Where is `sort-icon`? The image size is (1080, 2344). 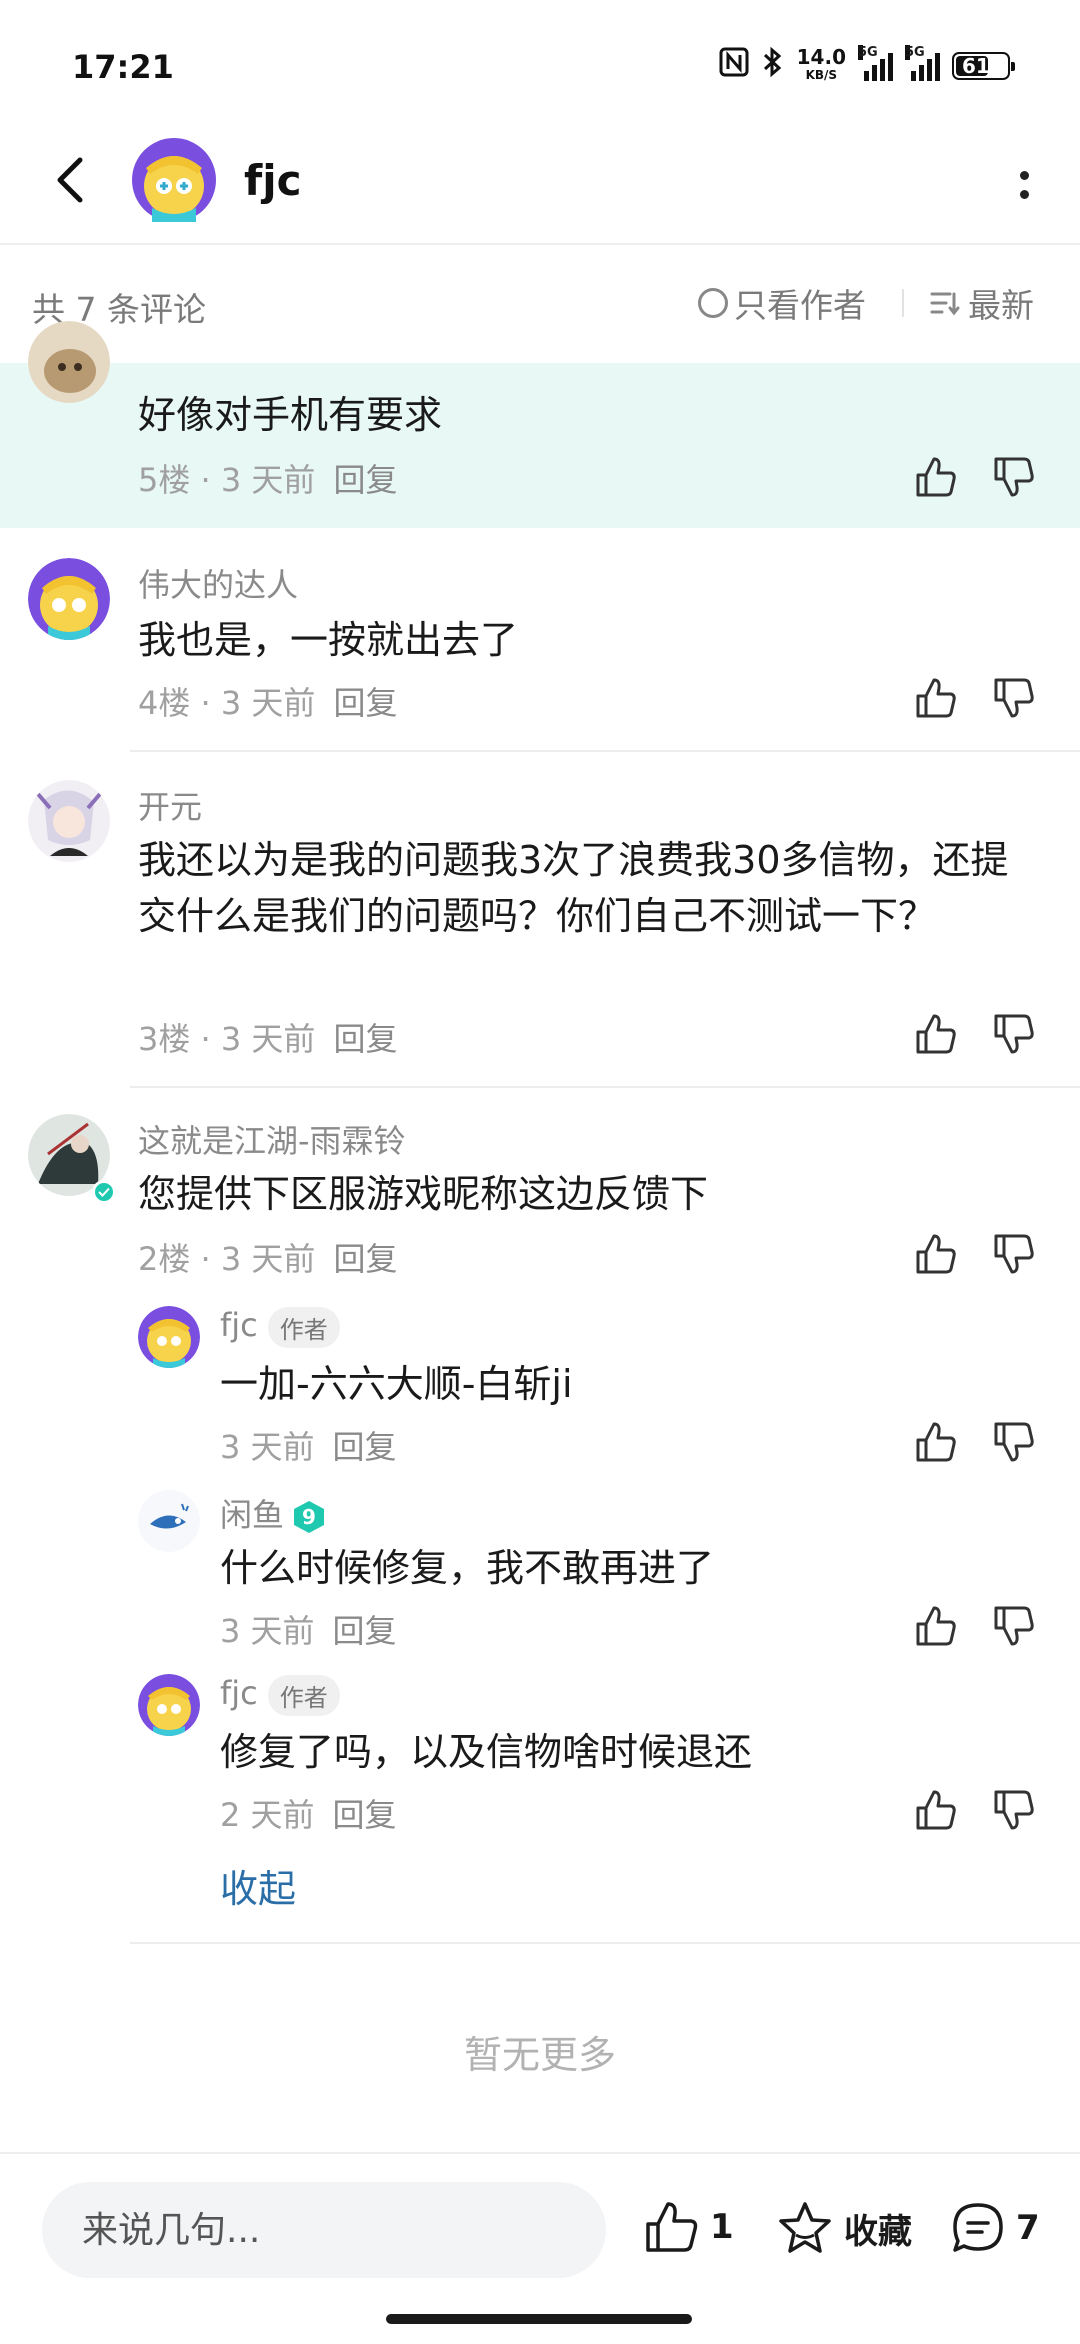 sort-icon is located at coordinates (945, 304).